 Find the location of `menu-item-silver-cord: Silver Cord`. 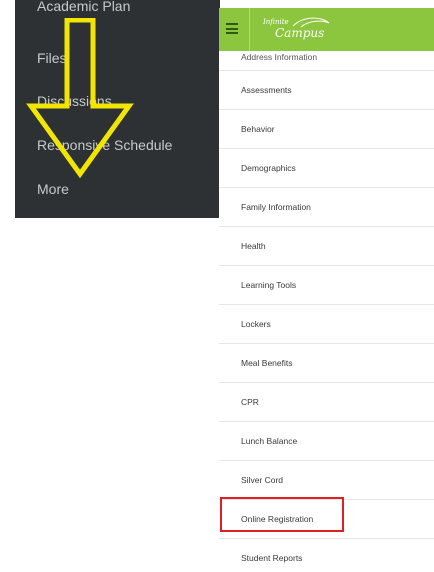

menu-item-silver-cord: Silver Cord is located at coordinates (326, 480).